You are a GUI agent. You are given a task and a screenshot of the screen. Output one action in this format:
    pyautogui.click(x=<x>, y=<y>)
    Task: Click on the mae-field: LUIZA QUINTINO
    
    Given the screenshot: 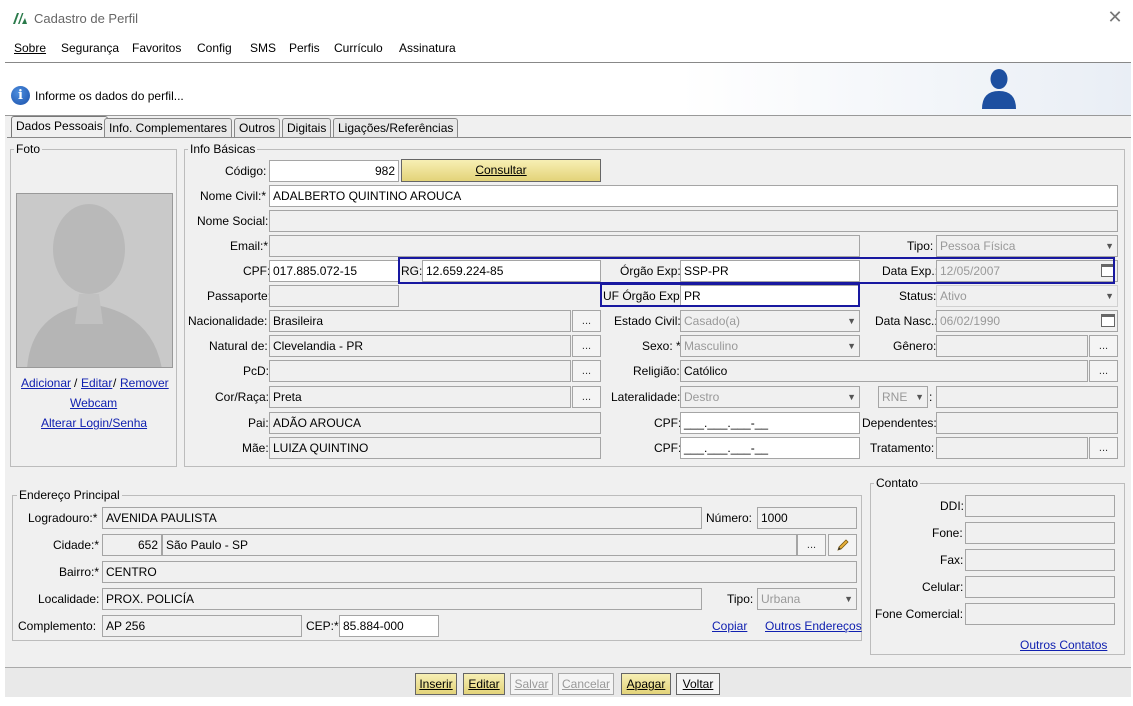 What is the action you would take?
    pyautogui.click(x=435, y=448)
    